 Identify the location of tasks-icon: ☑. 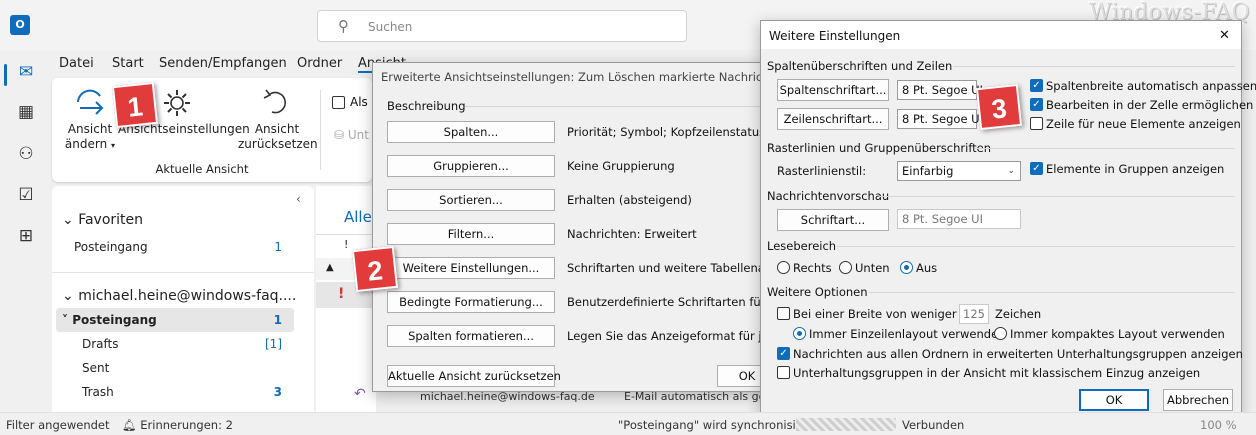
(26, 196).